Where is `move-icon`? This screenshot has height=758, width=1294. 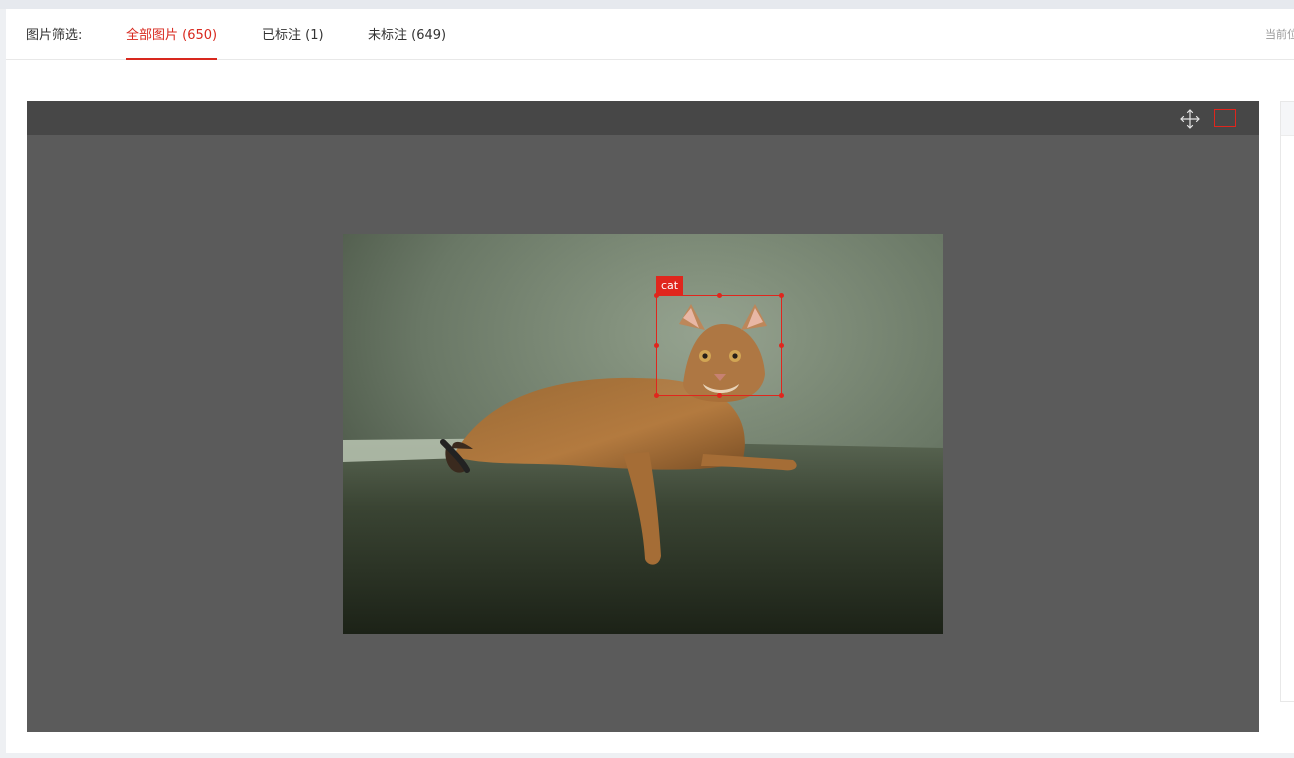
move-icon is located at coordinates (1190, 119).